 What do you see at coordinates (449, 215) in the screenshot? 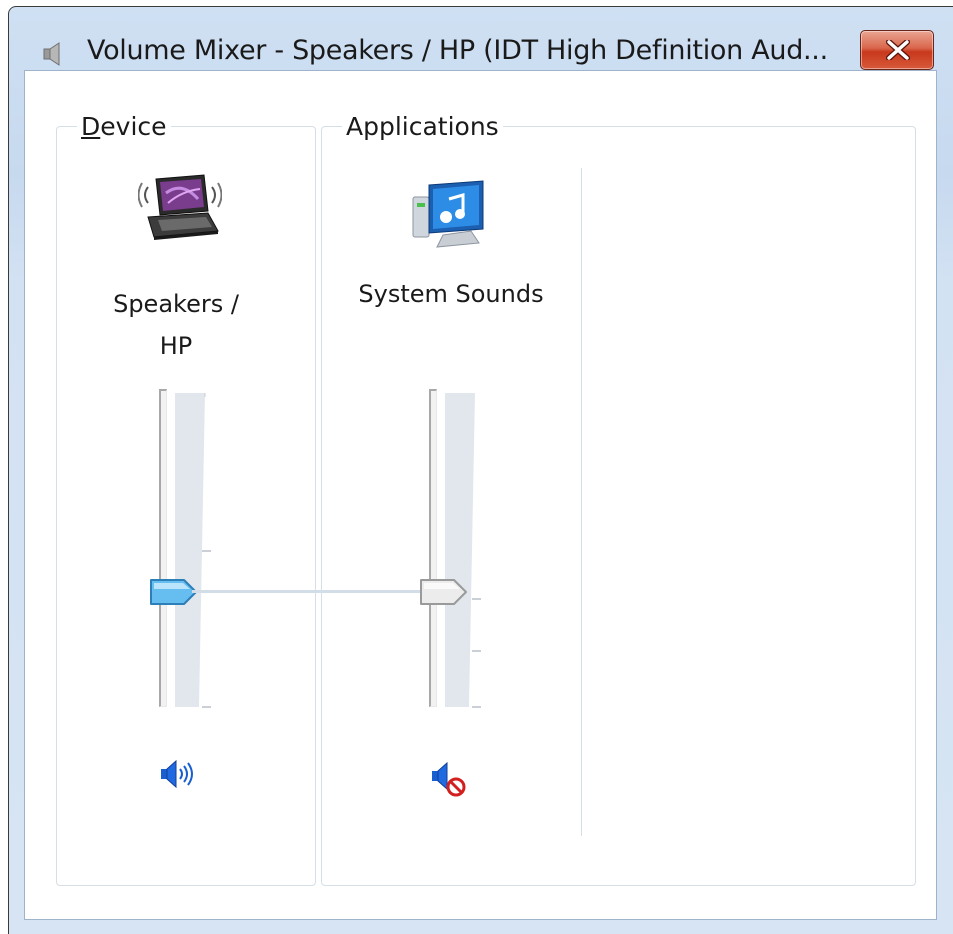
I see `system-sounds-monitor-icon` at bounding box center [449, 215].